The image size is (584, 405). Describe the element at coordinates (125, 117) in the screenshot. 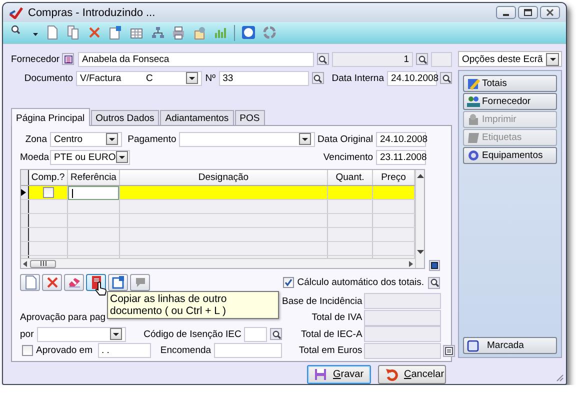

I see `tab: Outros Dados` at that location.